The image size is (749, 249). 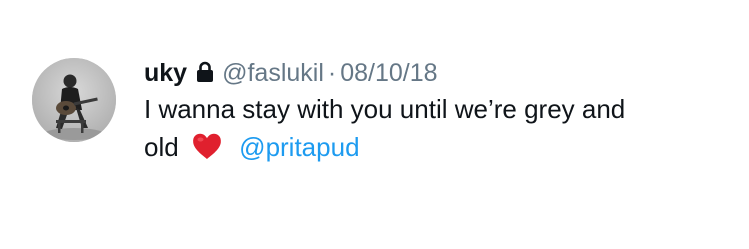 What do you see at coordinates (299, 147) in the screenshot?
I see `mention-link: @pritapud` at bounding box center [299, 147].